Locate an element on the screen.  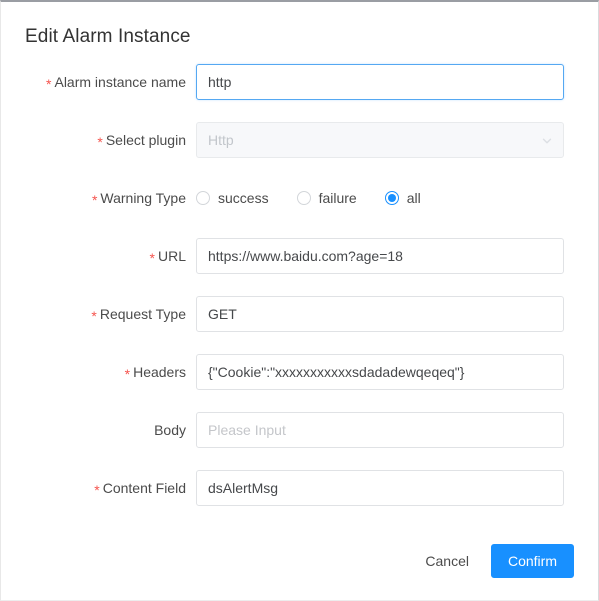
request-type-input is located at coordinates (380, 314).